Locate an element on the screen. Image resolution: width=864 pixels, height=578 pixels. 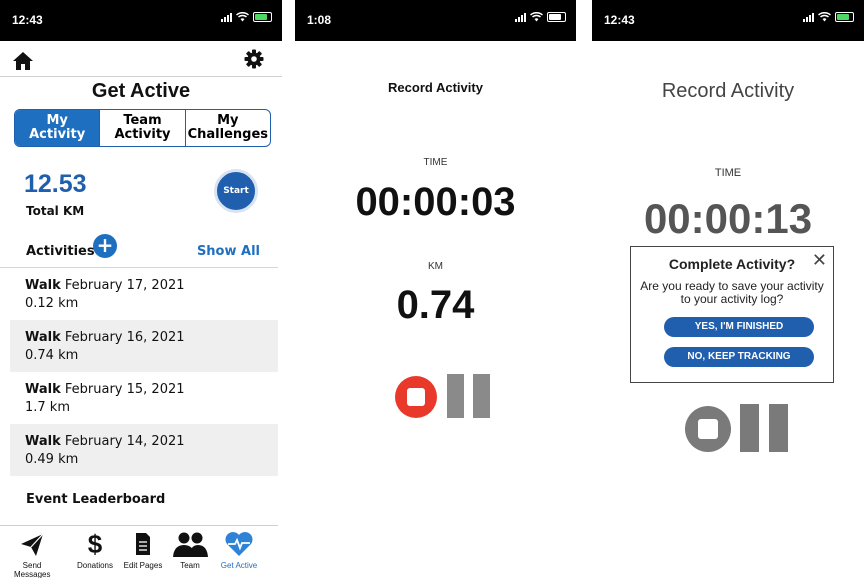
timer-value: 00:00:13 is located at coordinates (728, 218).